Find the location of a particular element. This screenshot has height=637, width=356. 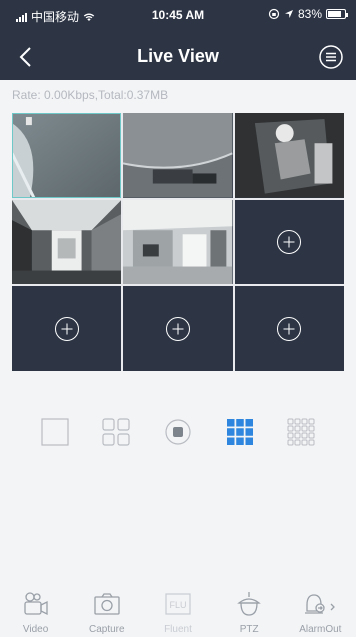

stop-all-button is located at coordinates (178, 432).